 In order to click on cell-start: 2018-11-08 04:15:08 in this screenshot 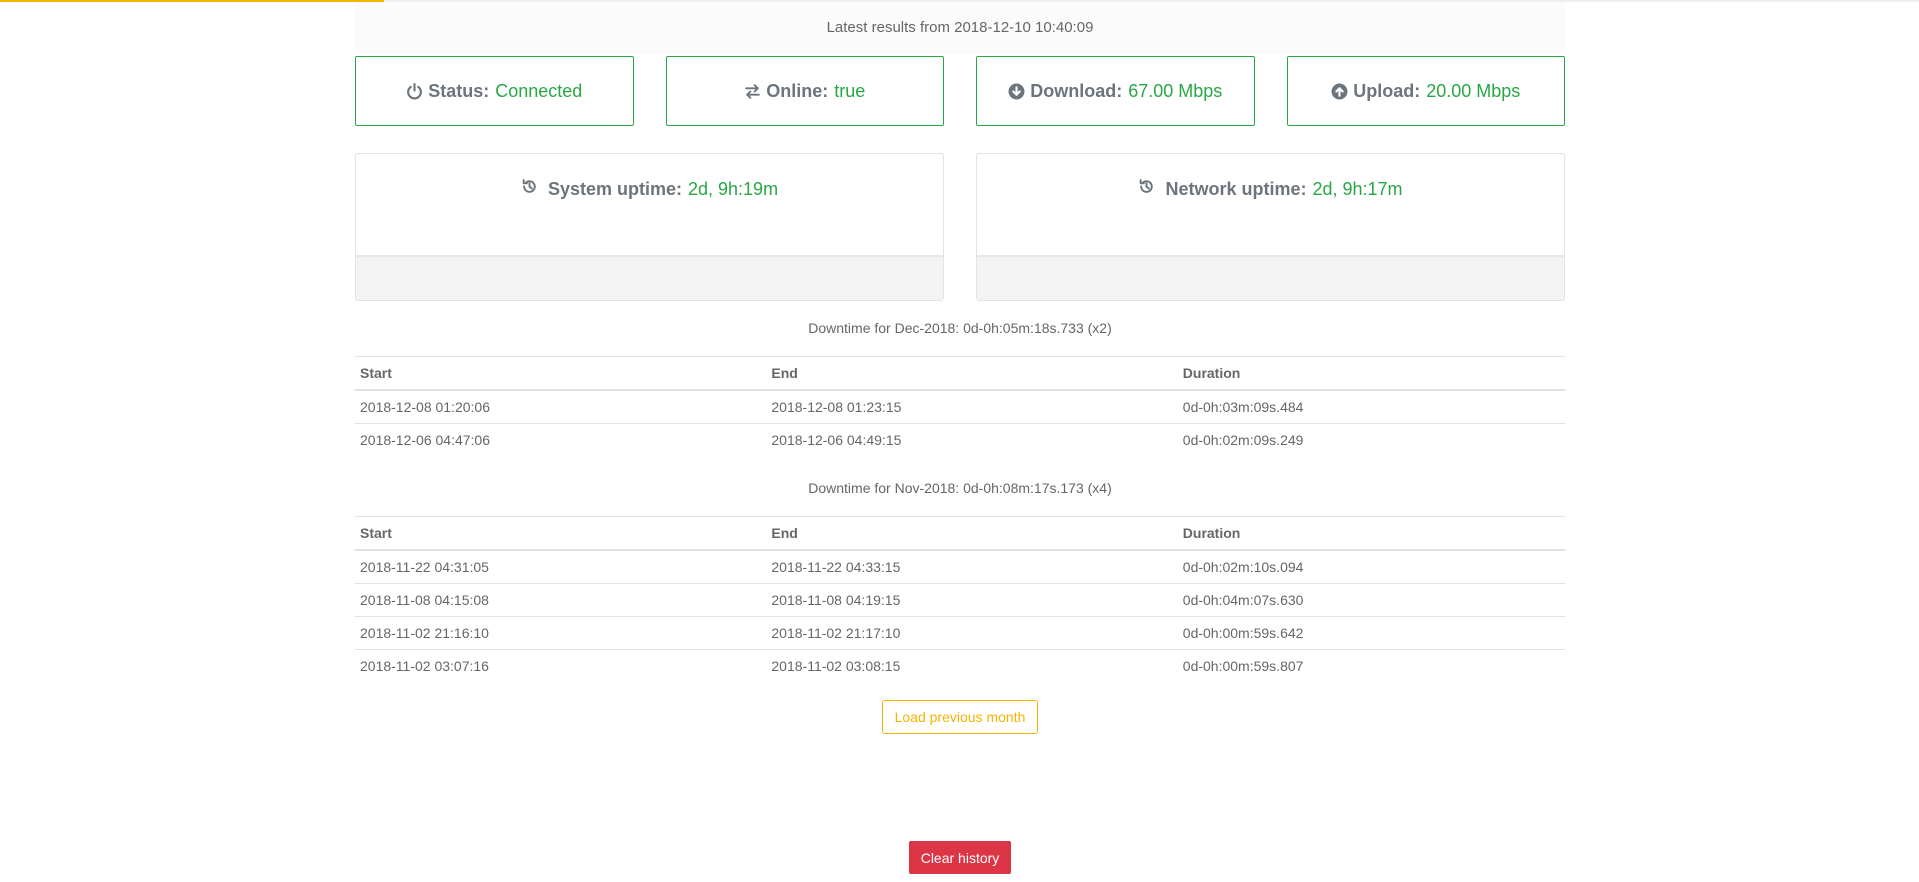, I will do `click(561, 600)`.